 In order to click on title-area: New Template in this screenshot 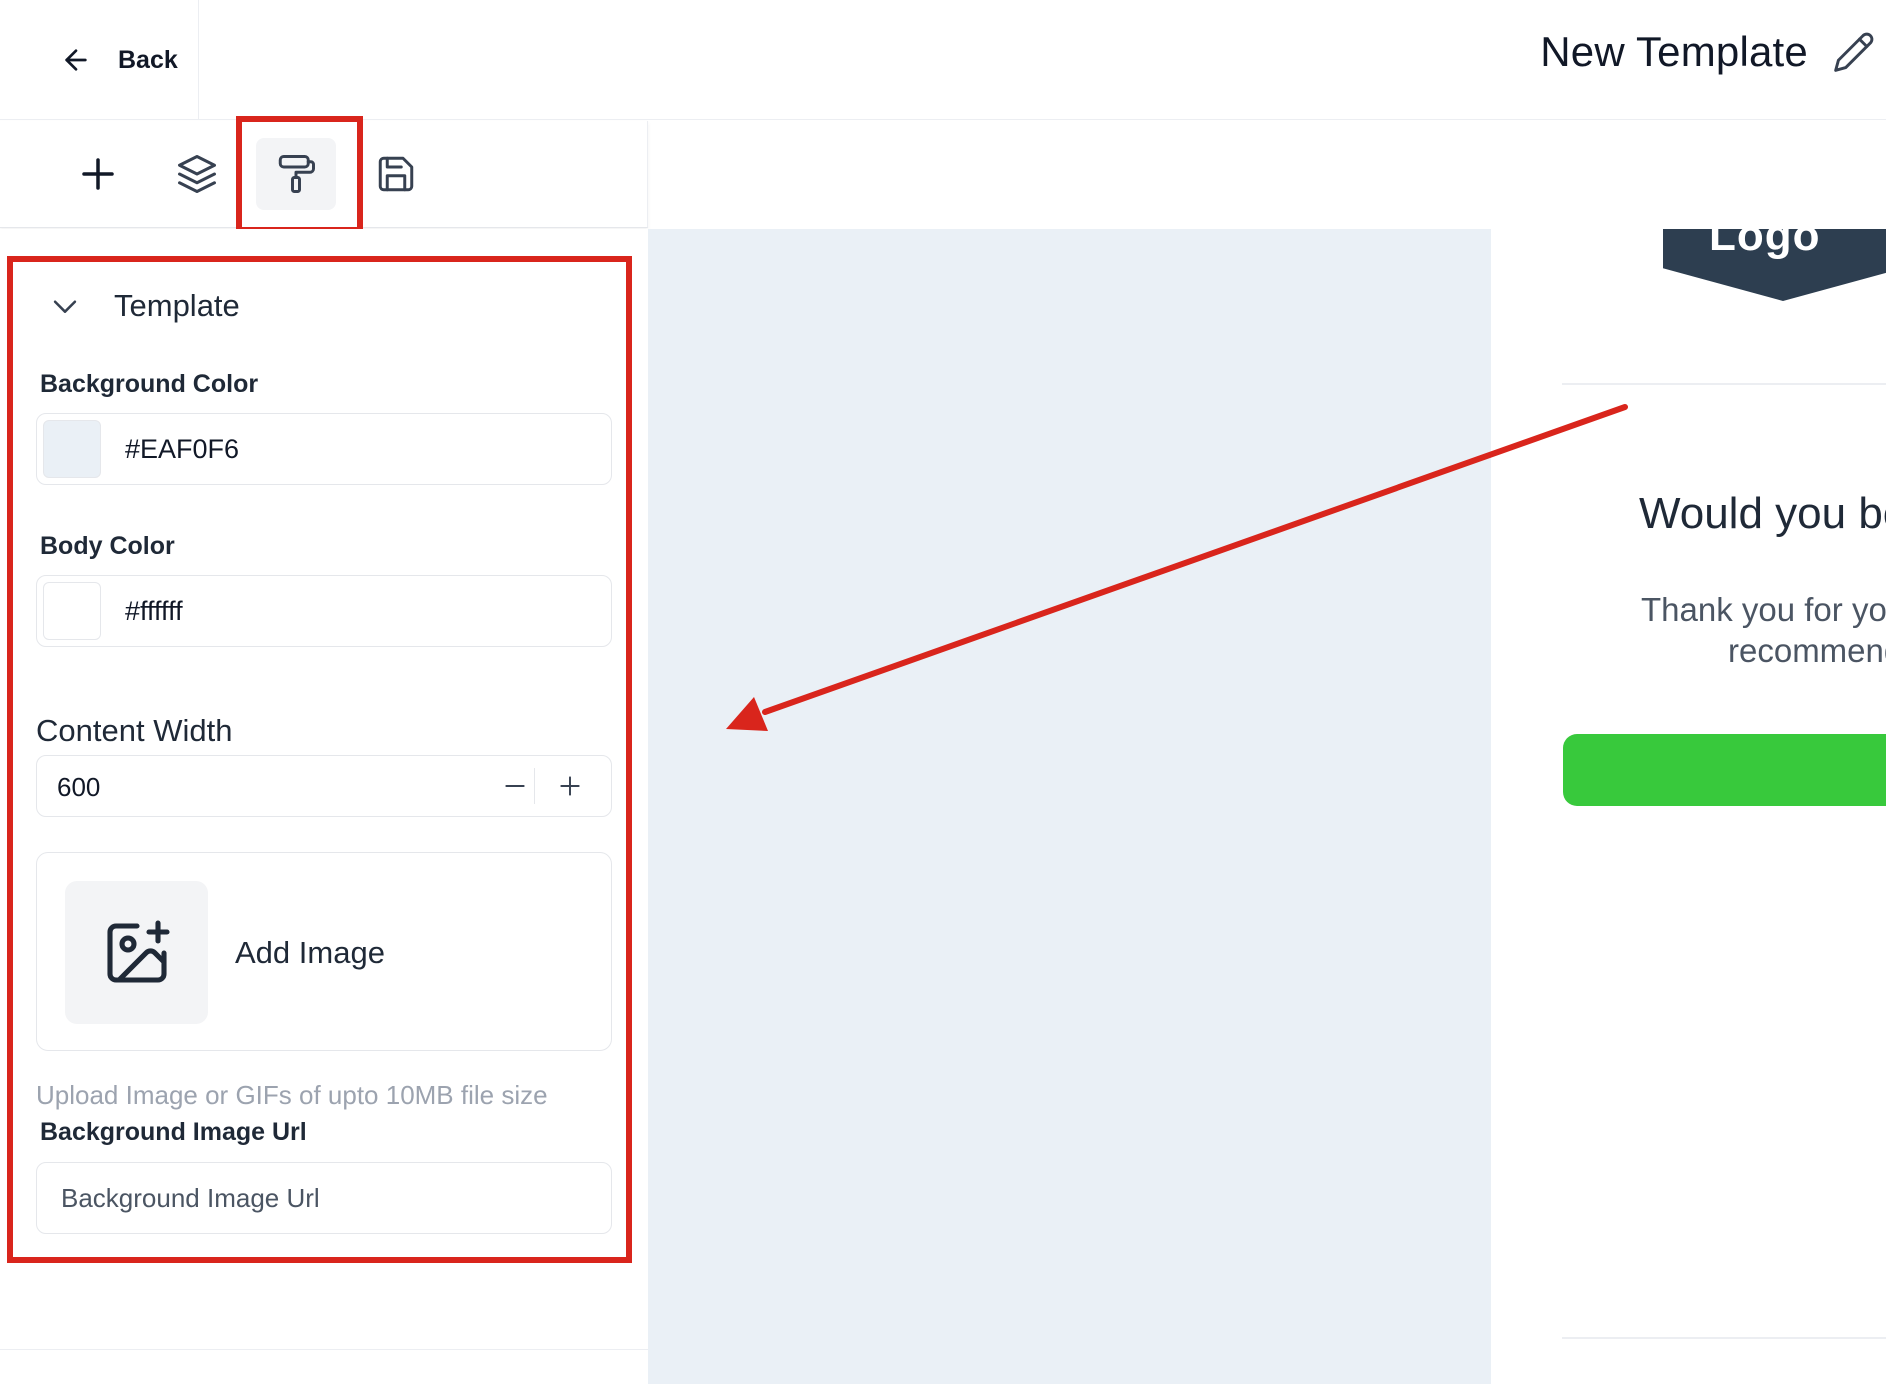, I will do `click(1708, 52)`.